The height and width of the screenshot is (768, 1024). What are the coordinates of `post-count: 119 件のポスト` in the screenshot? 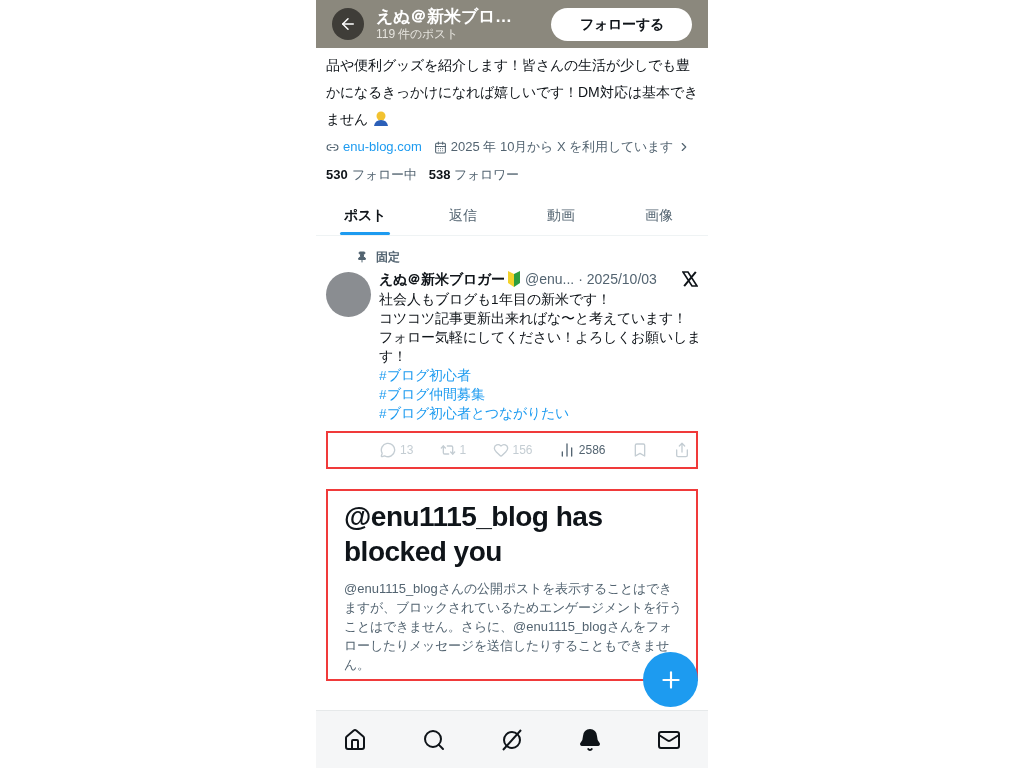 It's located at (418, 34).